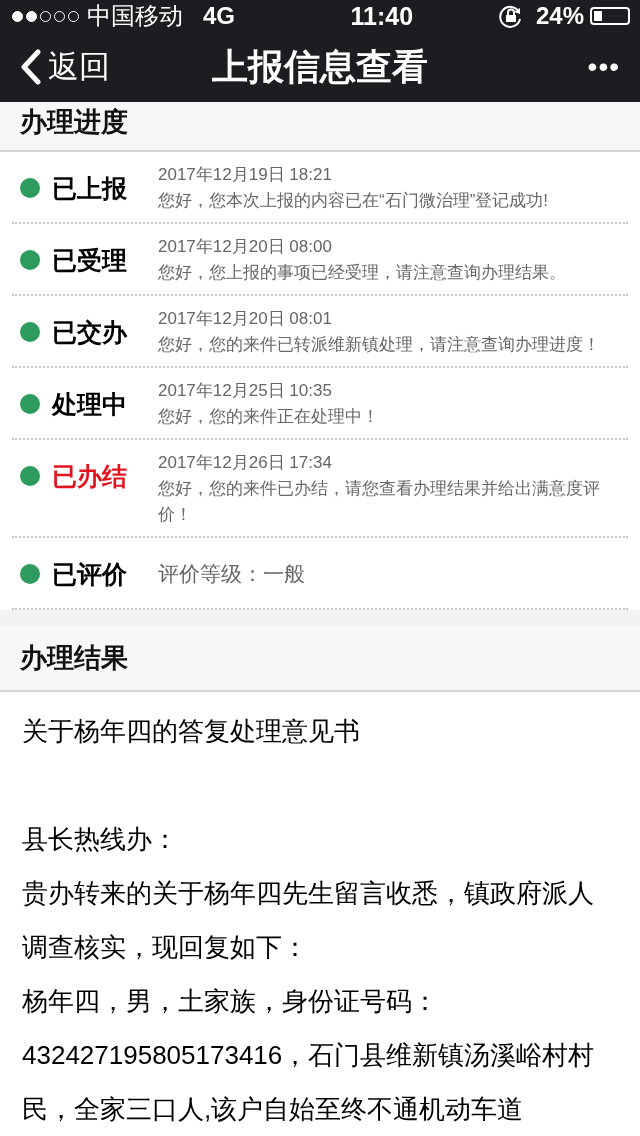 Image resolution: width=640 pixels, height=1136 pixels. What do you see at coordinates (379, 345) in the screenshot?
I see `step-message: 您好，您的来件已转派维新镇处理，请注意查询办理进度！` at bounding box center [379, 345].